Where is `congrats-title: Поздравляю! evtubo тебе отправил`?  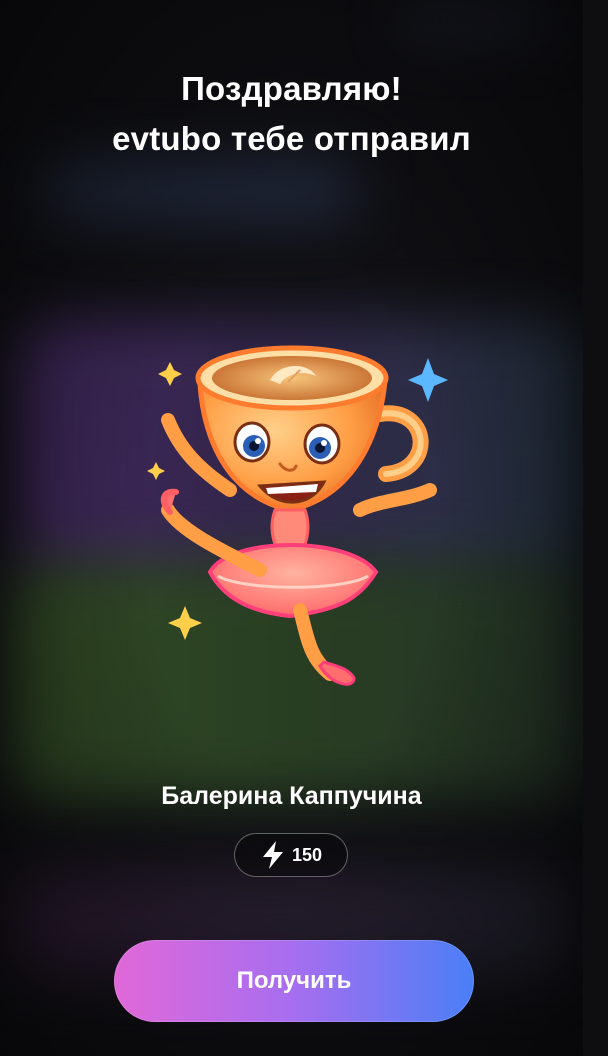 congrats-title: Поздравляю! evtubo тебе отправил is located at coordinates (291, 114).